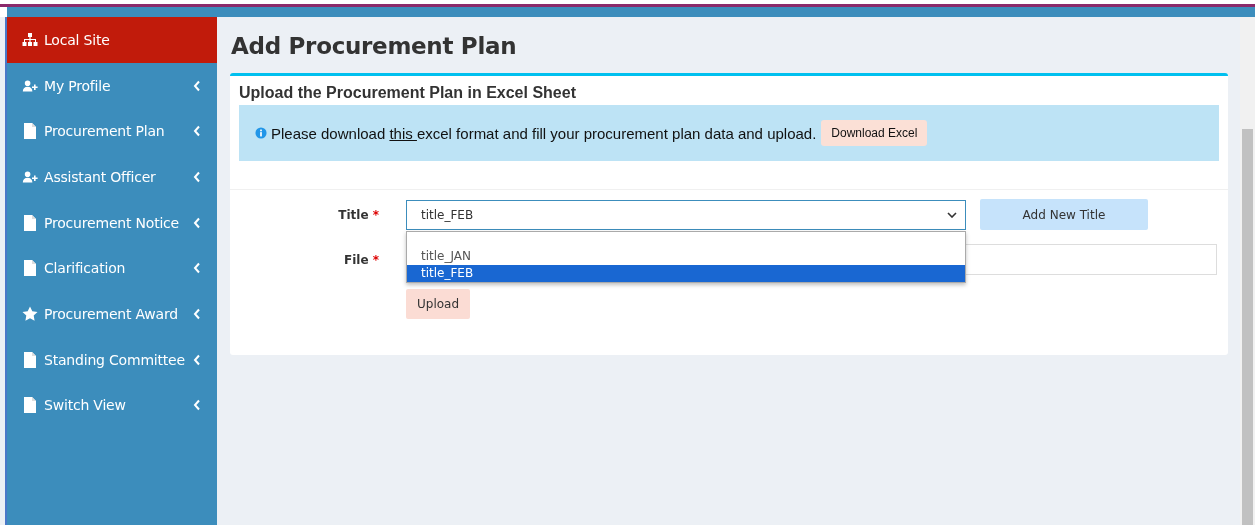 The width and height of the screenshot is (1255, 525). What do you see at coordinates (374, 46) in the screenshot?
I see `page-title: Add Procurement Plan` at bounding box center [374, 46].